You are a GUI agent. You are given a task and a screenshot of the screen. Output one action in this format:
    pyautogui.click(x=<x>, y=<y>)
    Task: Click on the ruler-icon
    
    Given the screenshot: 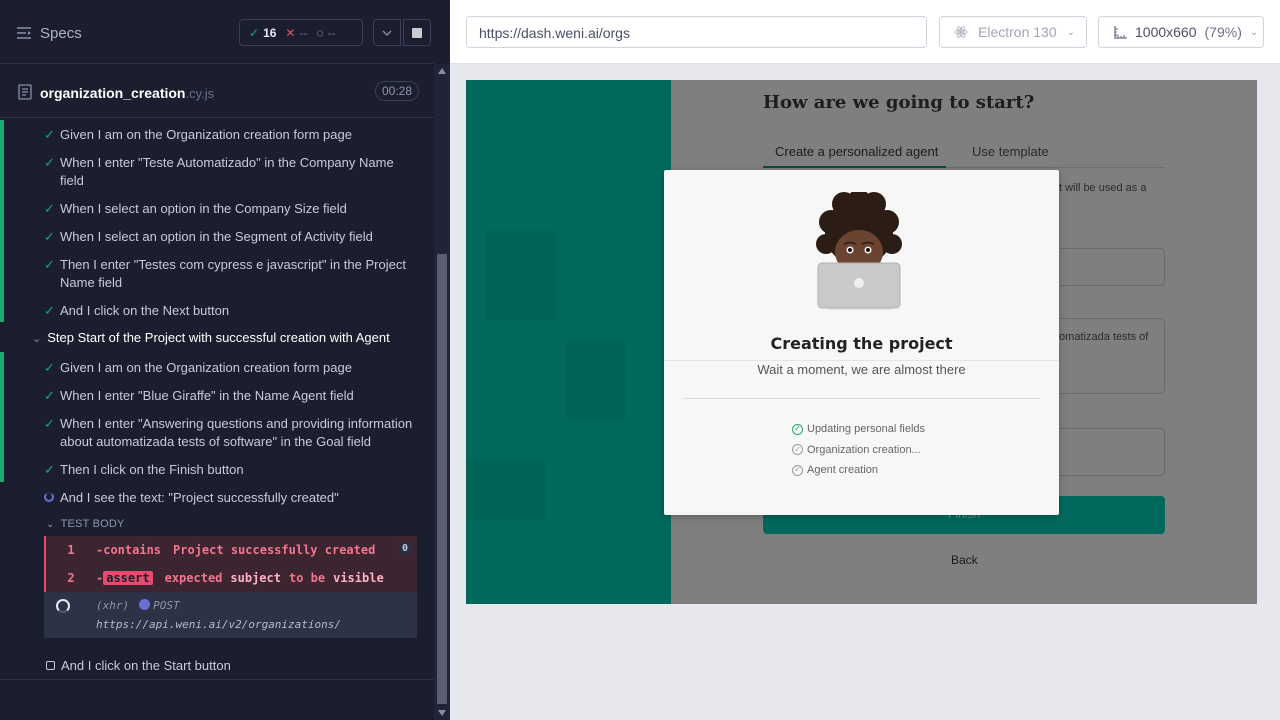 What is the action you would take?
    pyautogui.click(x=1120, y=32)
    